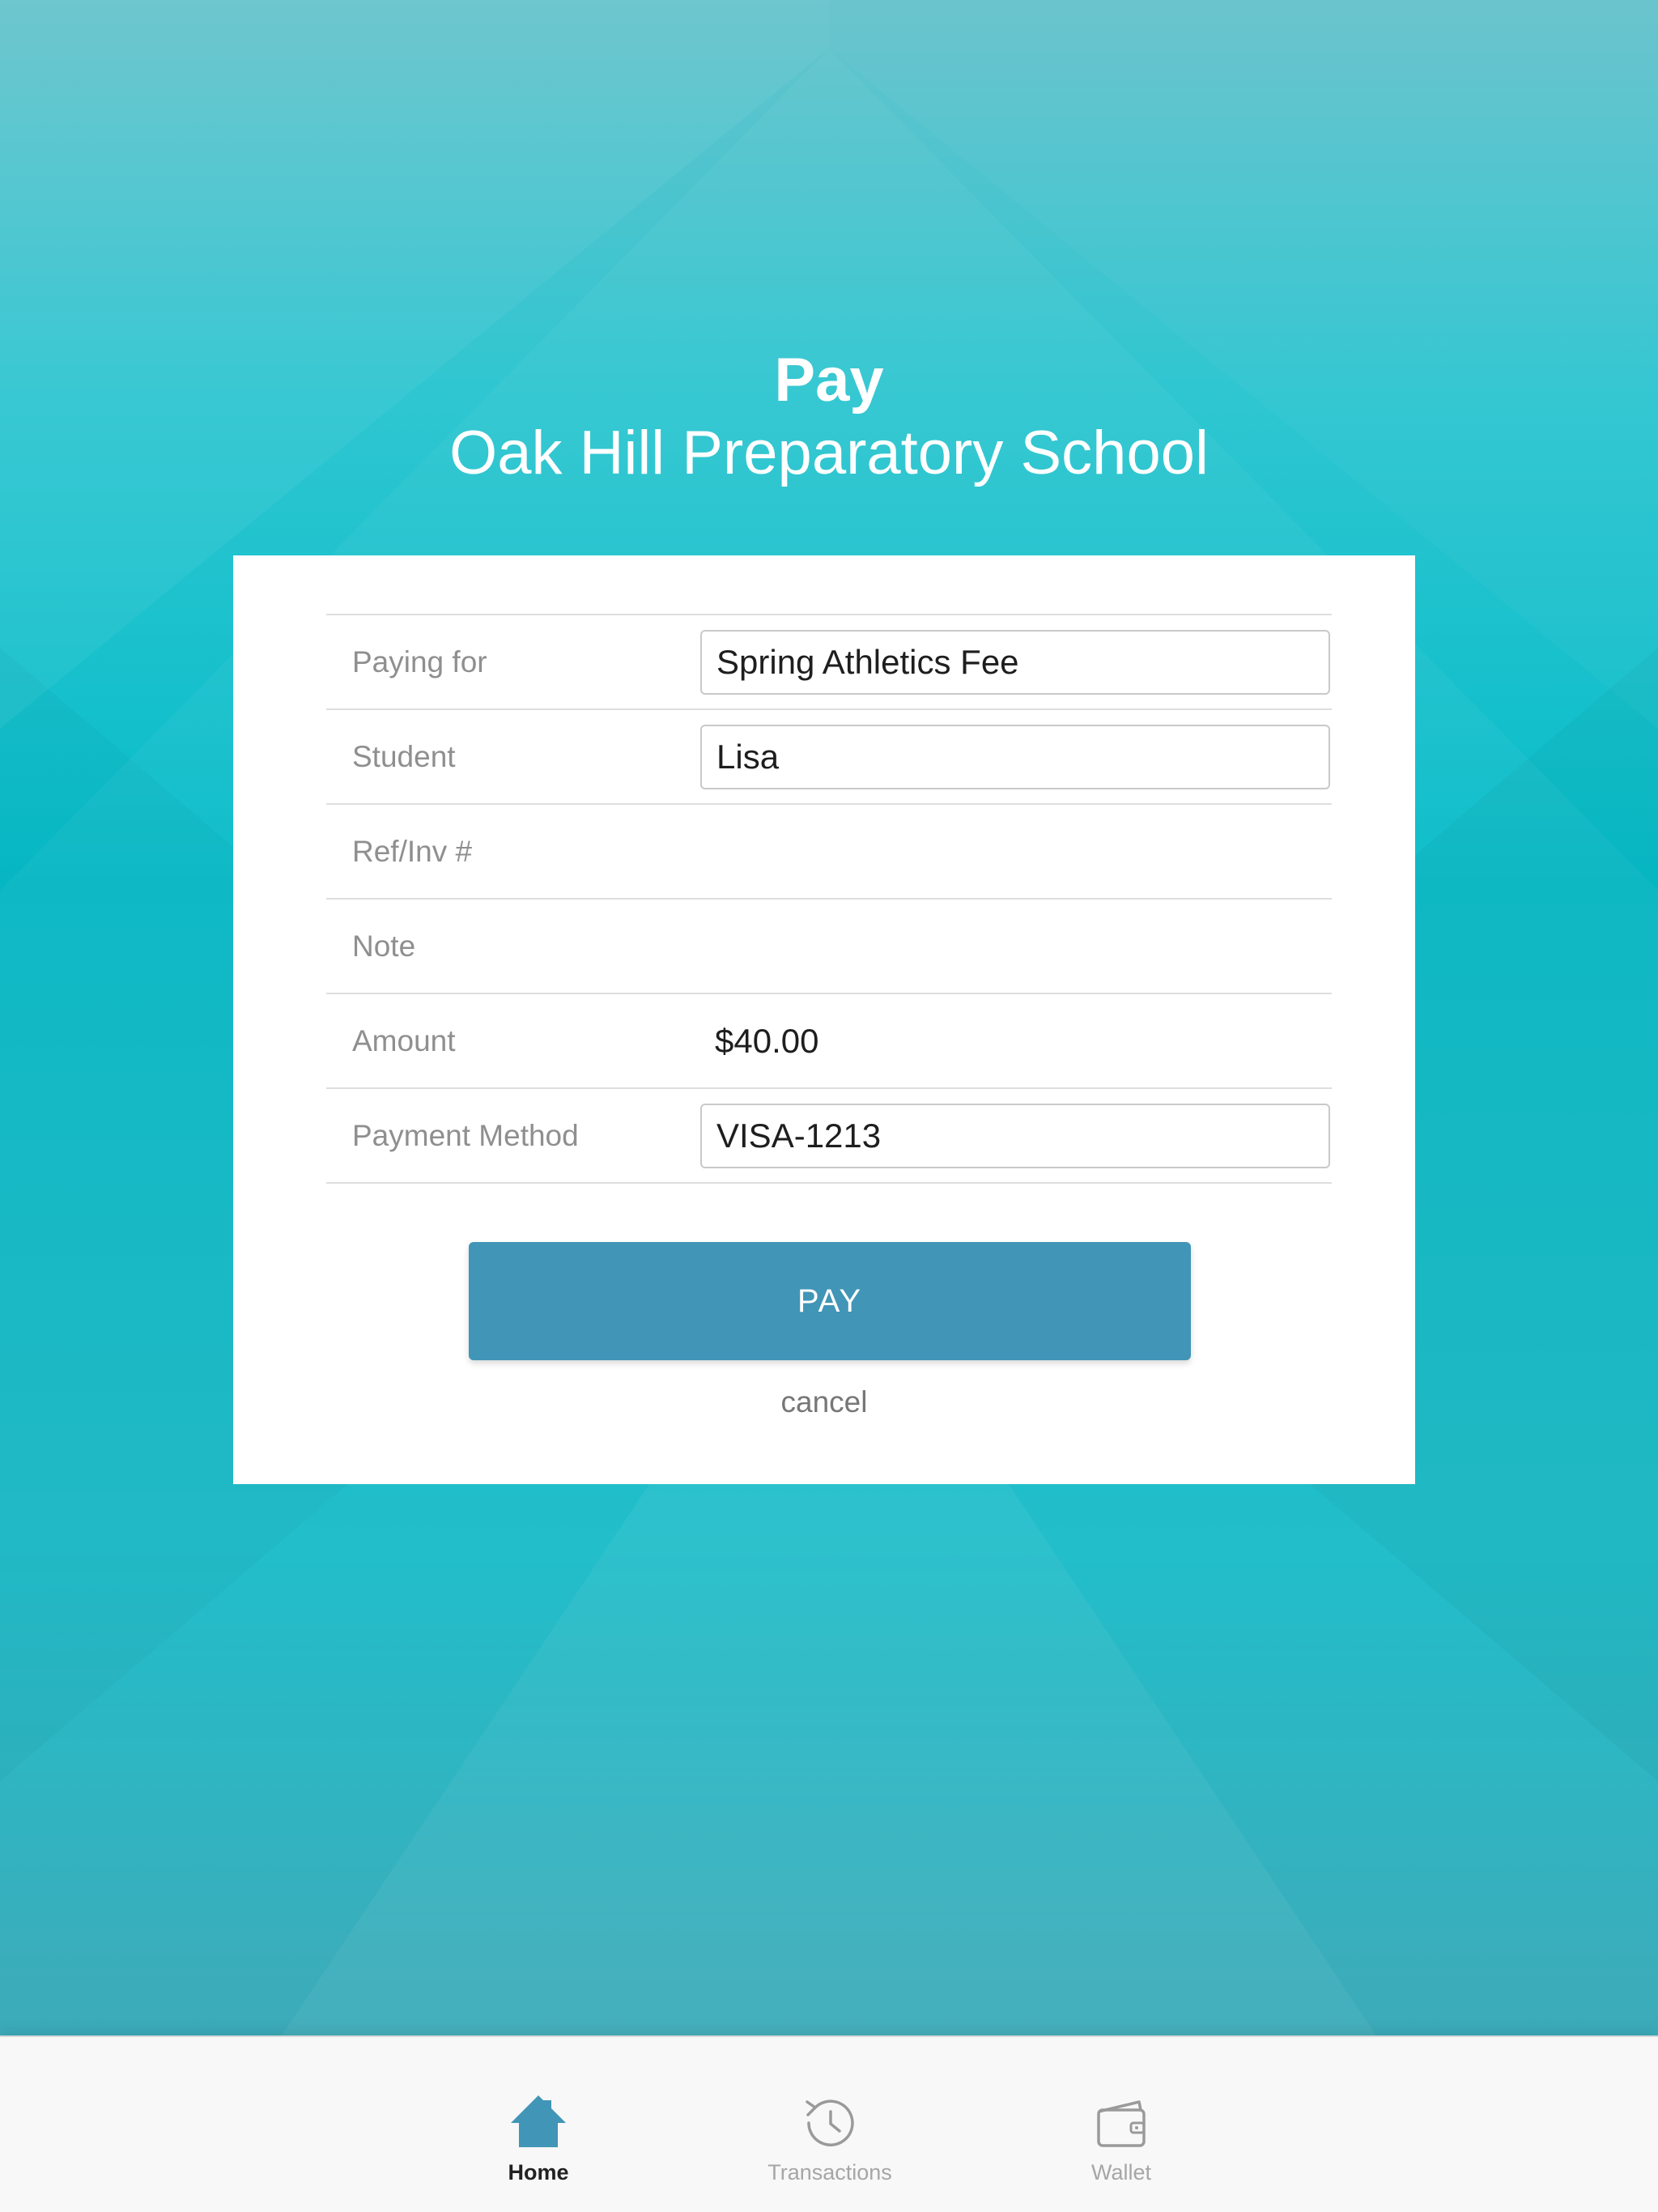  I want to click on tab-home: Home, so click(538, 2125).